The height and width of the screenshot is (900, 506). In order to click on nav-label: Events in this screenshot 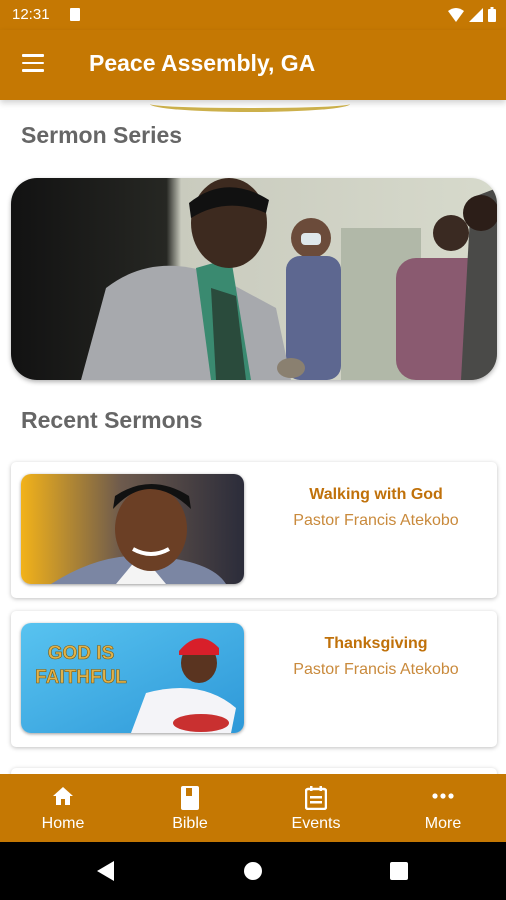, I will do `click(316, 823)`.